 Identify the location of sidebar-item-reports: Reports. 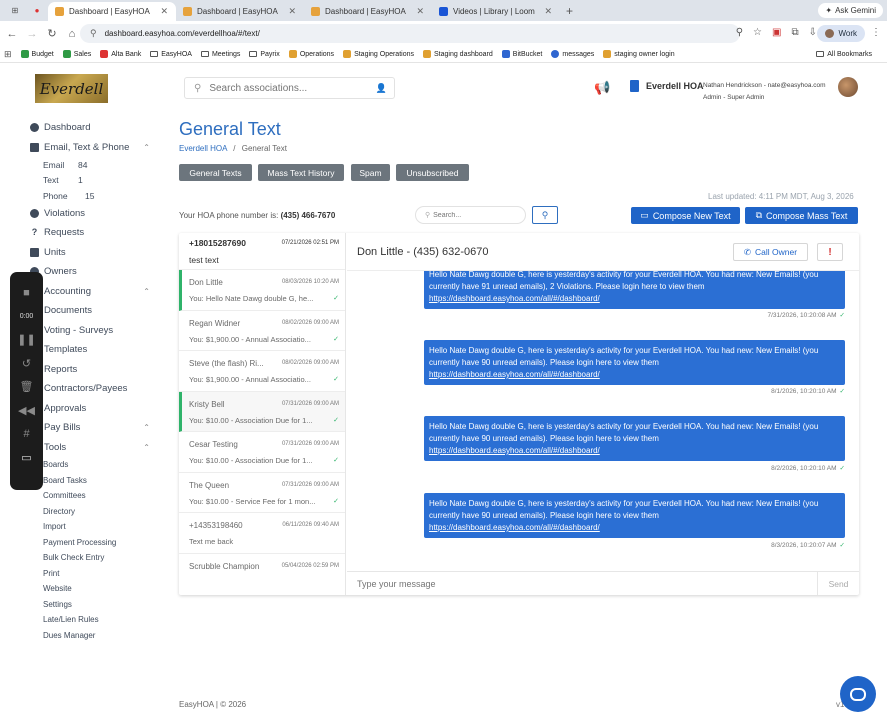
(95, 370).